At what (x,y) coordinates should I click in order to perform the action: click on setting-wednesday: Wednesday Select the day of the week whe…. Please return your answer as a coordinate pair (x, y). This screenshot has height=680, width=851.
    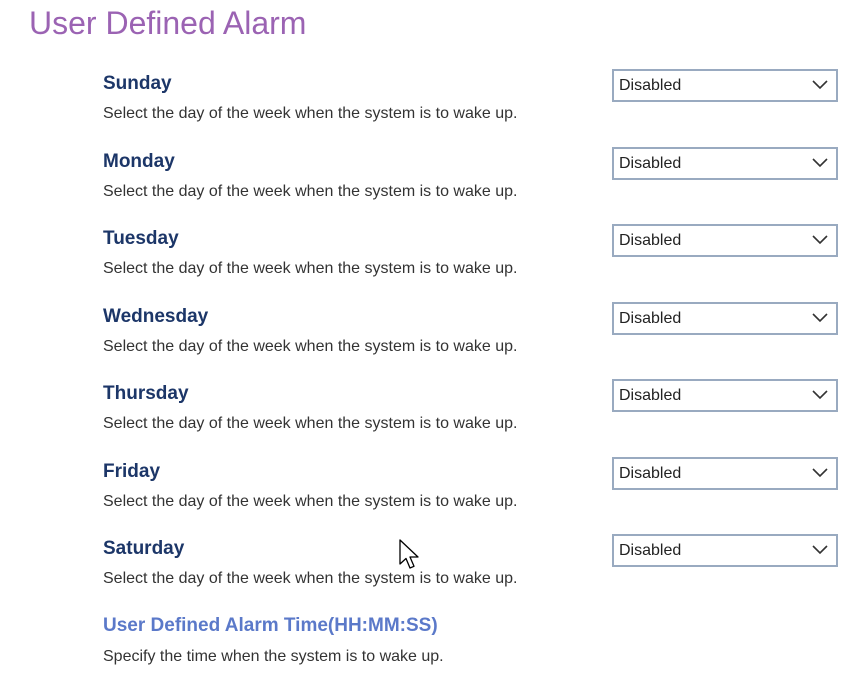
    Looking at the image, I should click on (425, 338).